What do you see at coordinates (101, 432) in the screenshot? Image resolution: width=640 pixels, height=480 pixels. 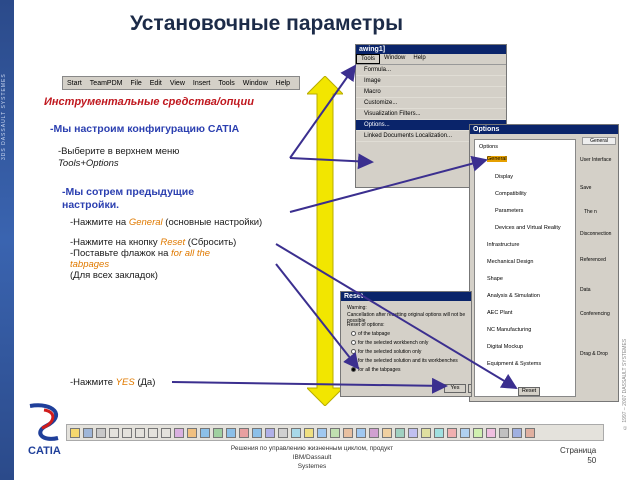 I see `print-icon` at bounding box center [101, 432].